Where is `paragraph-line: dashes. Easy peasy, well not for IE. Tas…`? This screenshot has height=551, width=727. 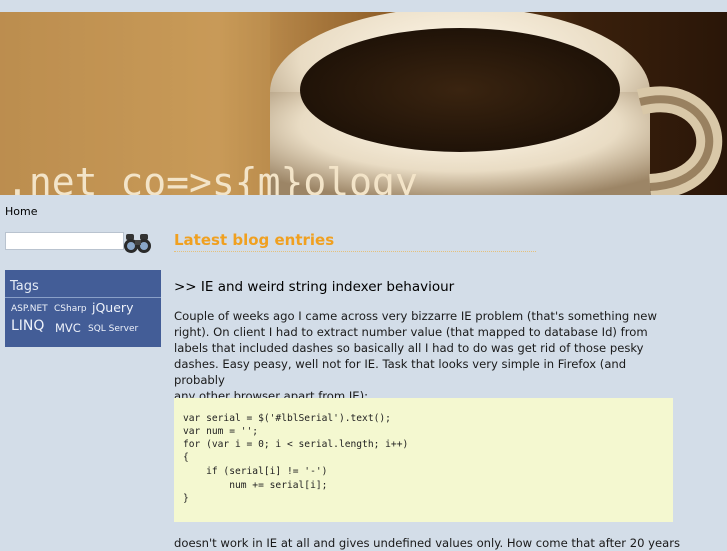 paragraph-line: dashes. Easy peasy, well not for IE. Tas… is located at coordinates (400, 372).